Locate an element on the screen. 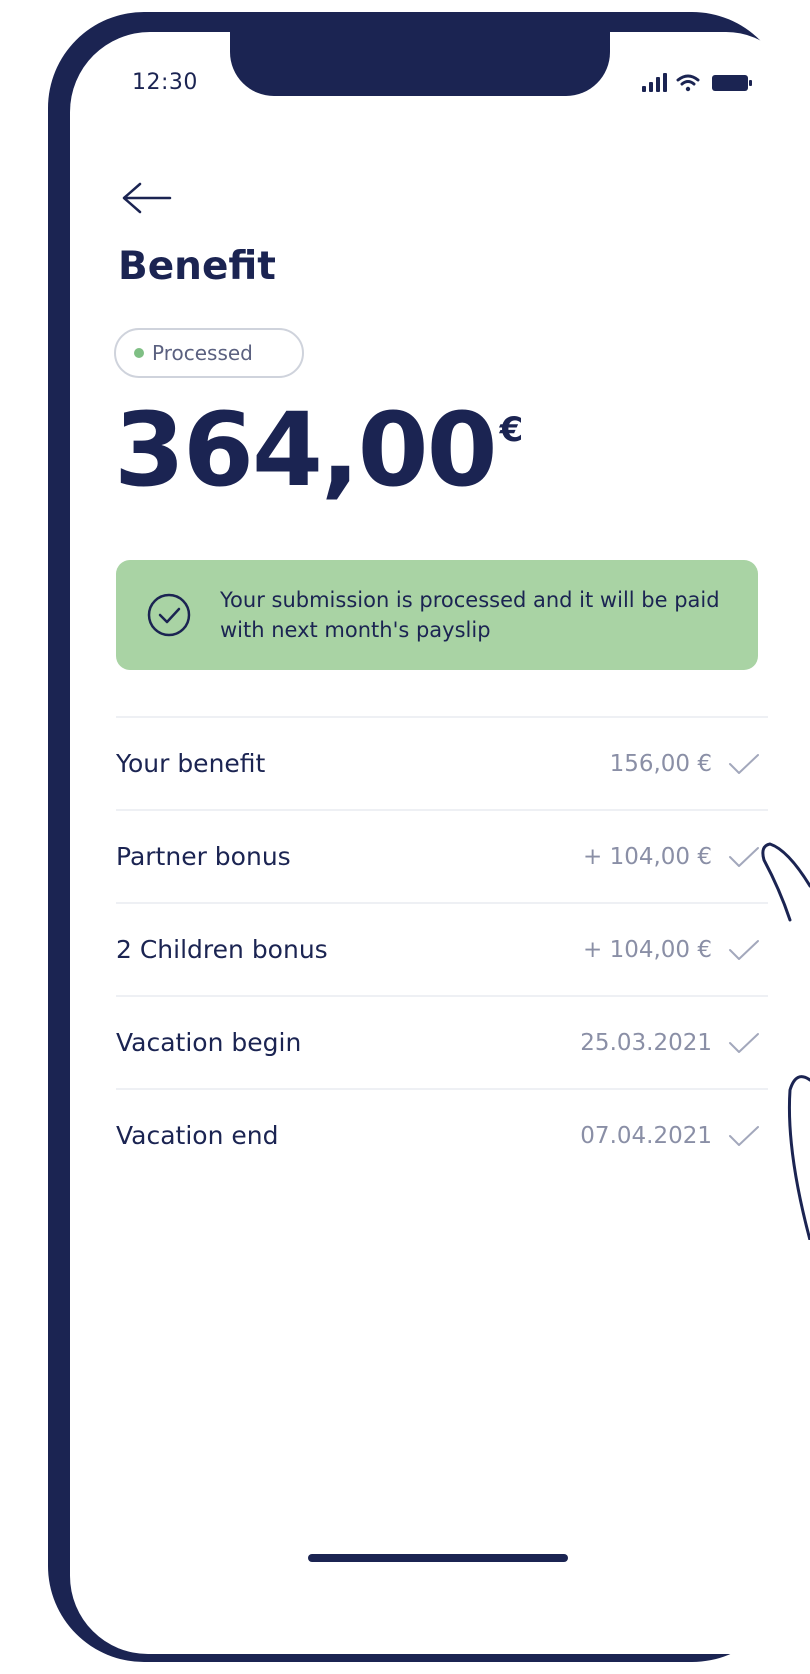 The image size is (810, 1674). list-item-value: 25.03.2021 is located at coordinates (646, 1042).